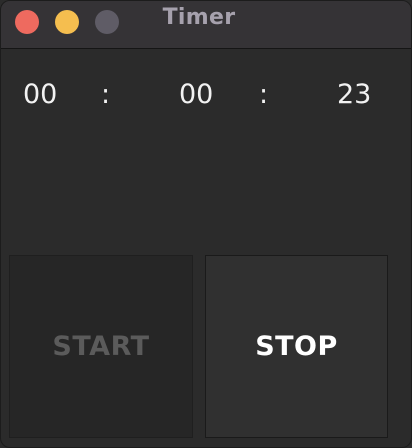 This screenshot has height=448, width=412. Describe the element at coordinates (40, 94) in the screenshot. I see `hours-value: 00` at that location.